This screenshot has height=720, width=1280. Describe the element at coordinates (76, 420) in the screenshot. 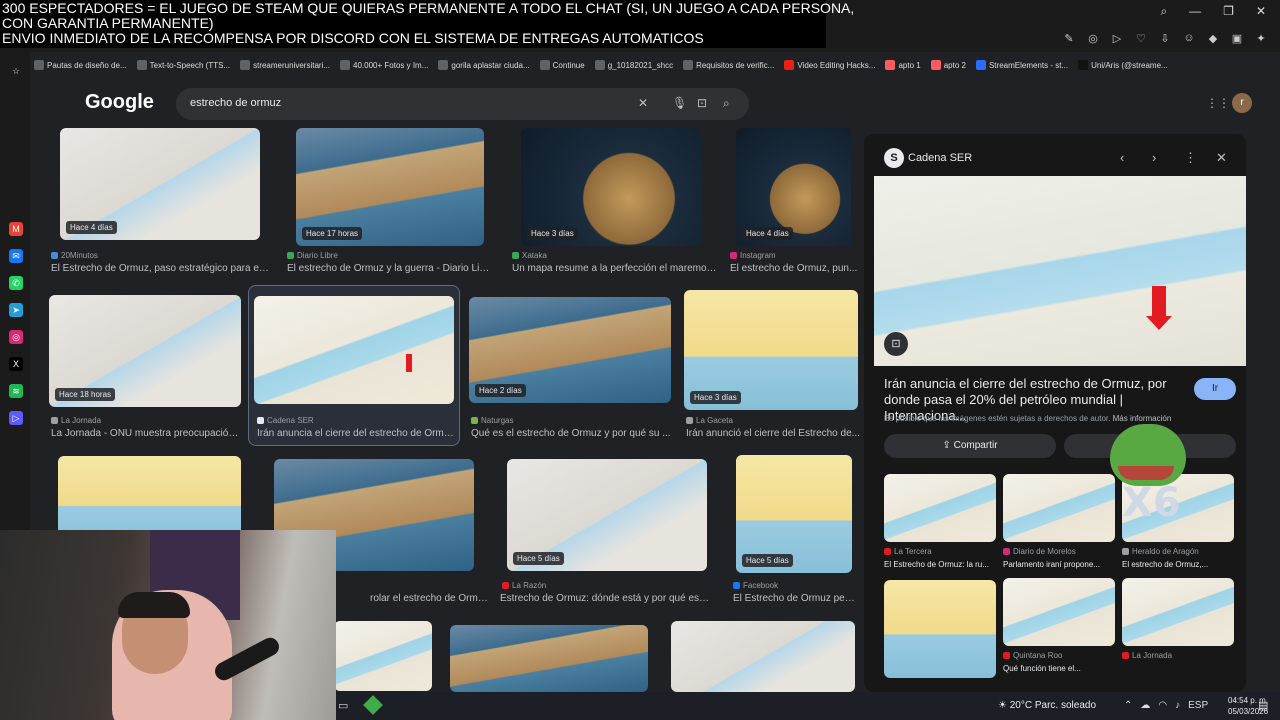

I see `result-source: La Jornada` at that location.